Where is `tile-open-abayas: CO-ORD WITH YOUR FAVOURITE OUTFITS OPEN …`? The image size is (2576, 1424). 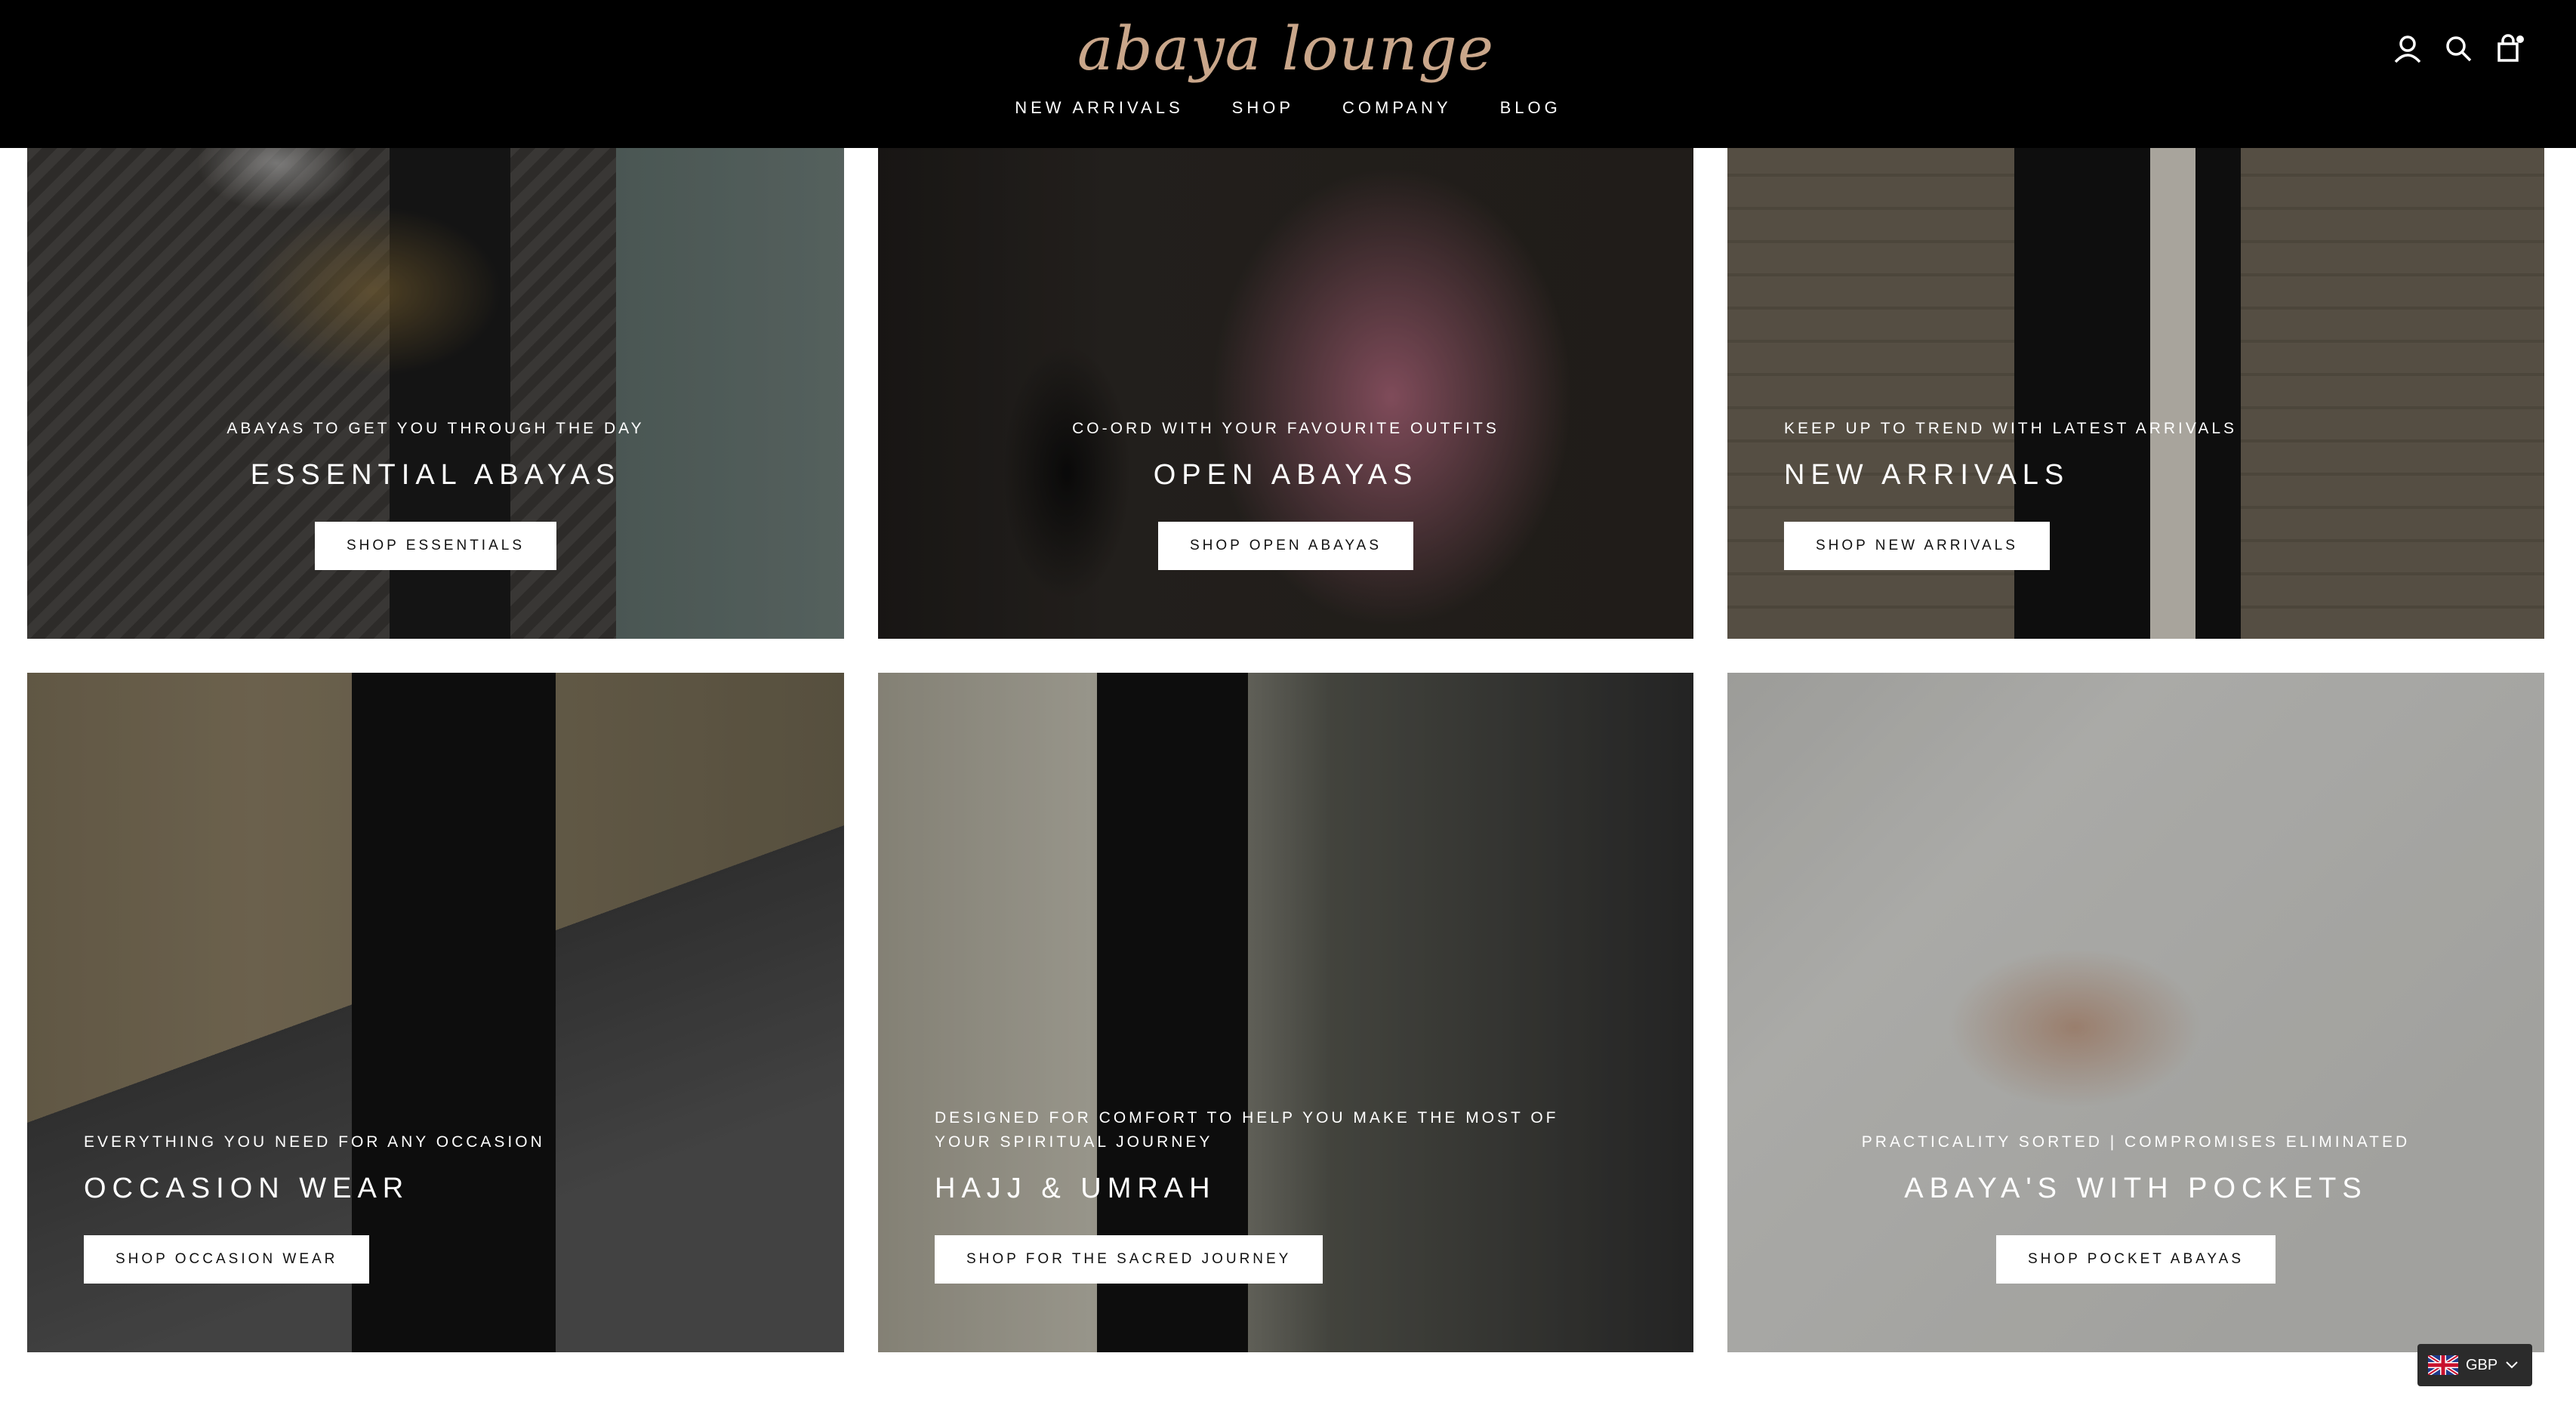 tile-open-abayas: CO-ORD WITH YOUR FAVOURITE OUTFITS OPEN … is located at coordinates (1285, 393).